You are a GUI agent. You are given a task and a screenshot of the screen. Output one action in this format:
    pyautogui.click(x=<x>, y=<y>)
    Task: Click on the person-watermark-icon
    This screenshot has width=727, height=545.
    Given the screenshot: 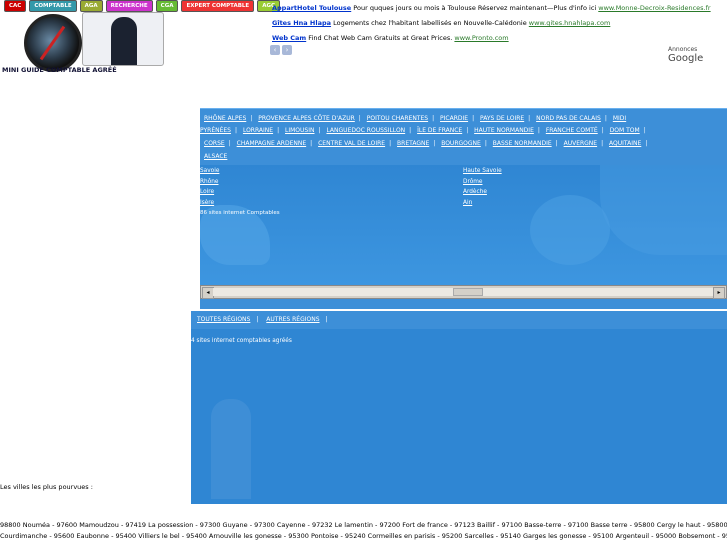 What is the action you would take?
    pyautogui.click(x=231, y=449)
    